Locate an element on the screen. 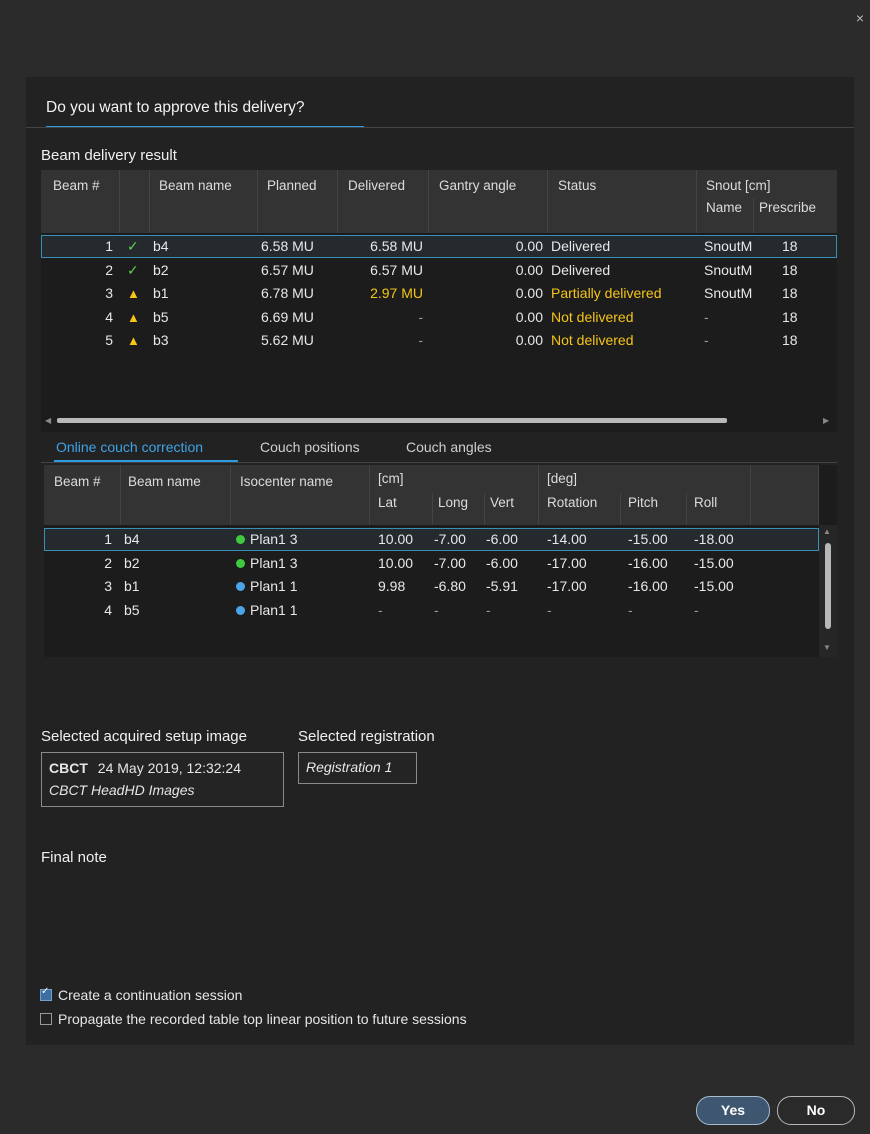 This screenshot has height=1134, width=870. vert-value: -5.91 is located at coordinates (502, 586).